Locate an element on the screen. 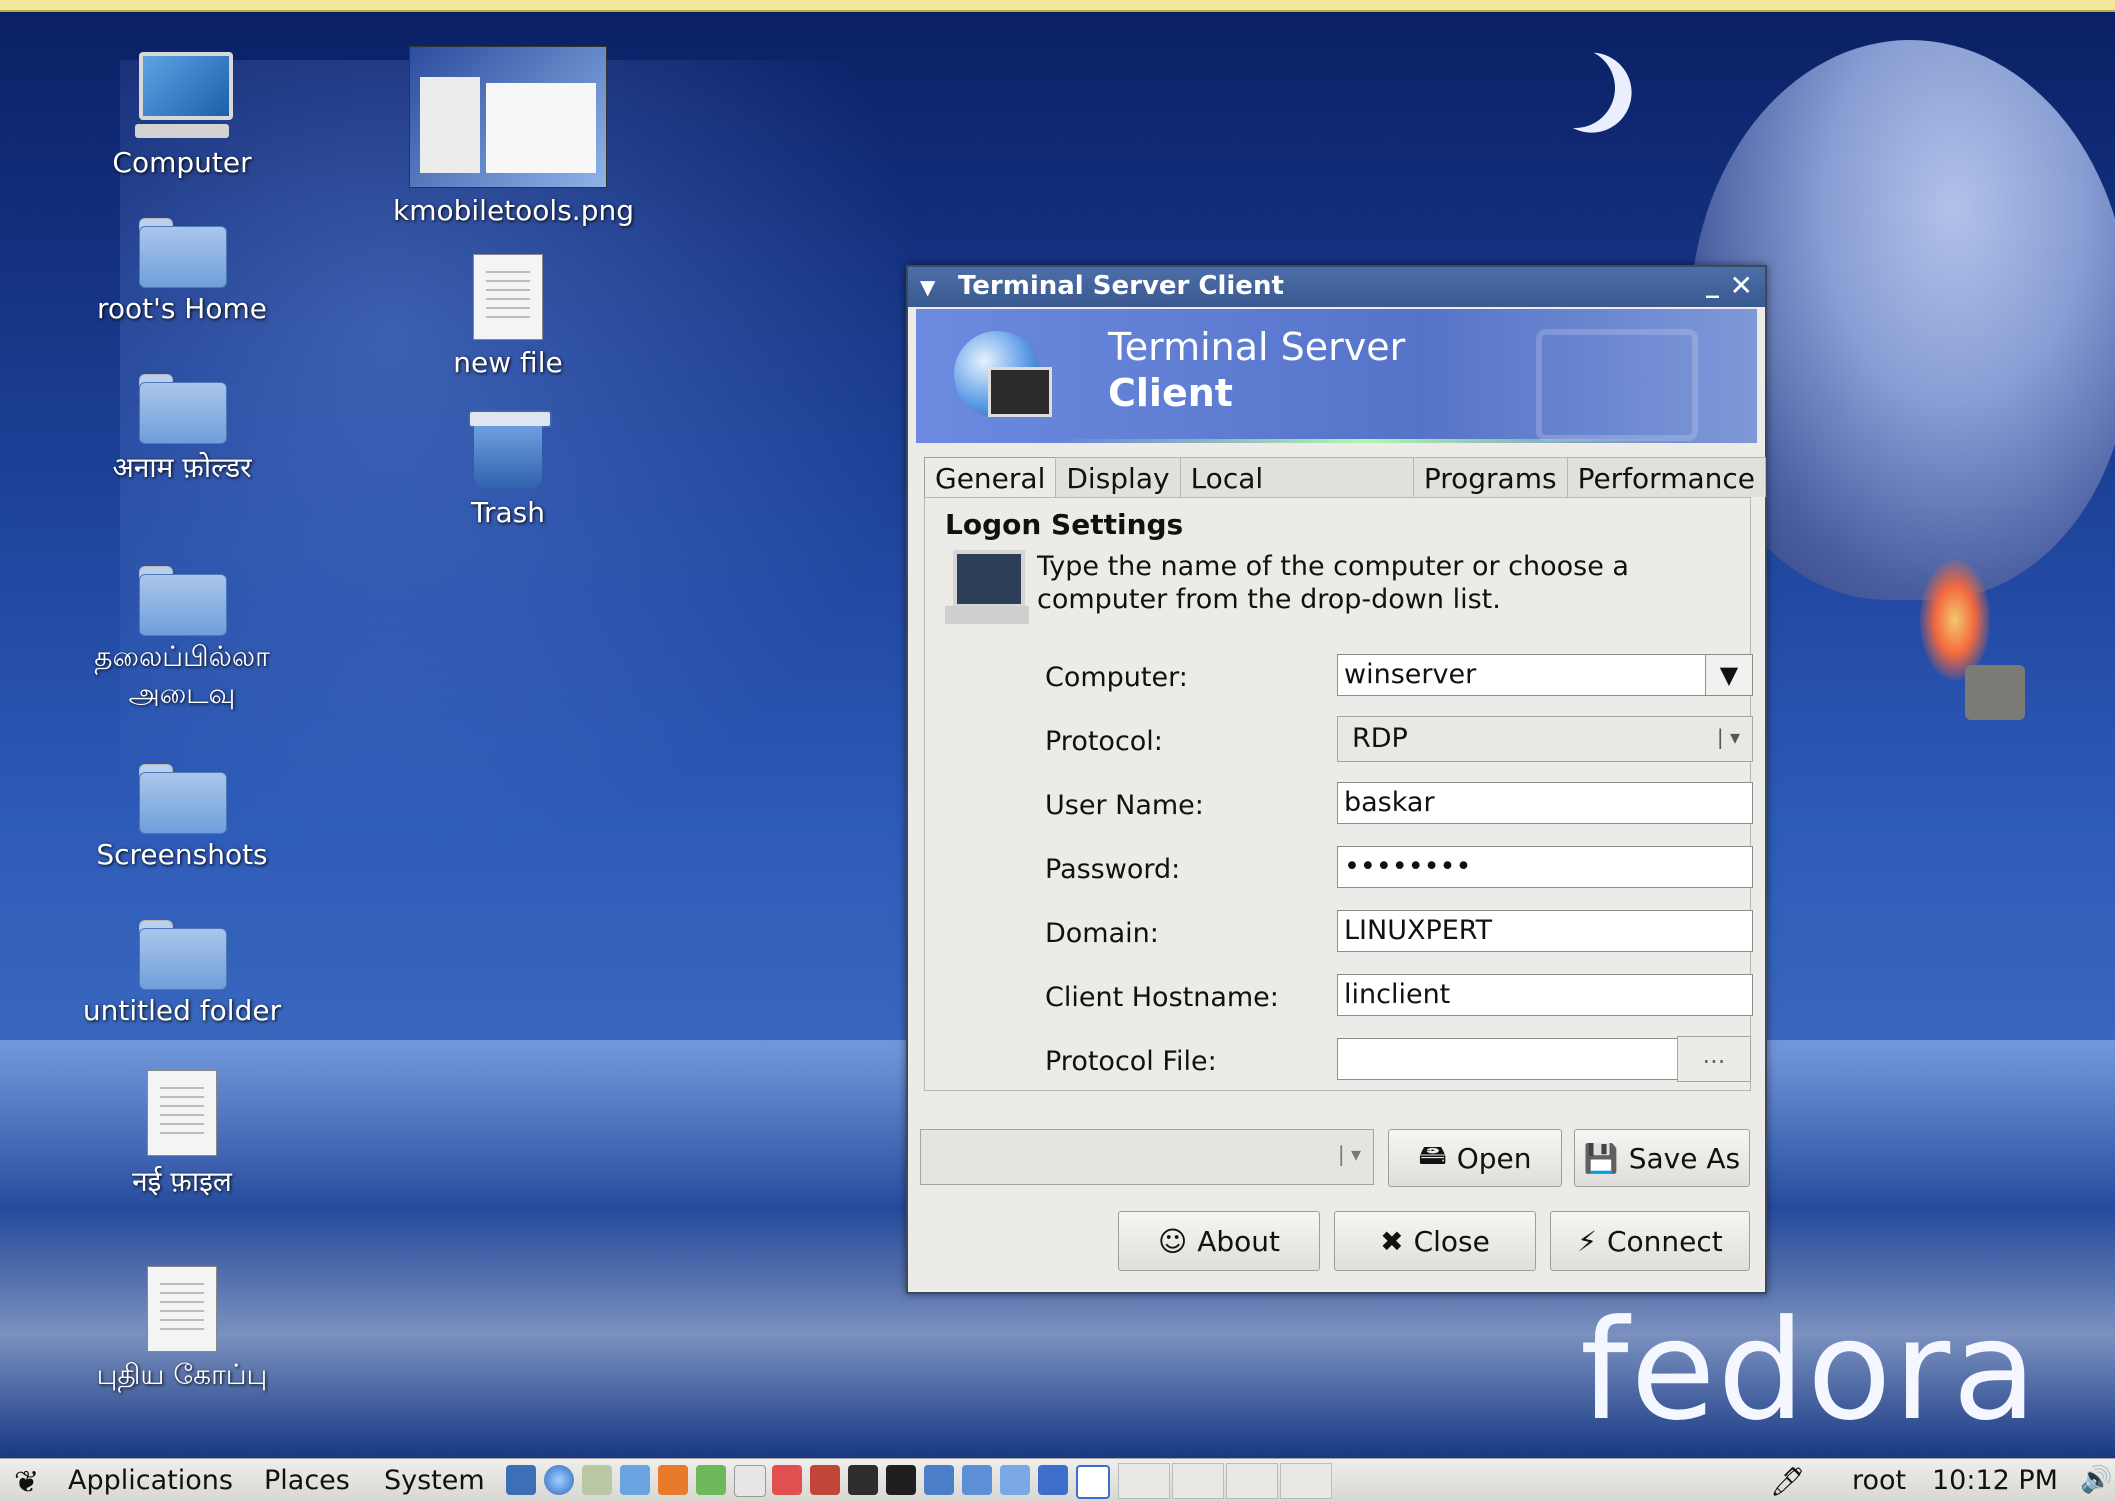 This screenshot has width=2115, height=1502. close-button-label: Close is located at coordinates (1451, 1241).